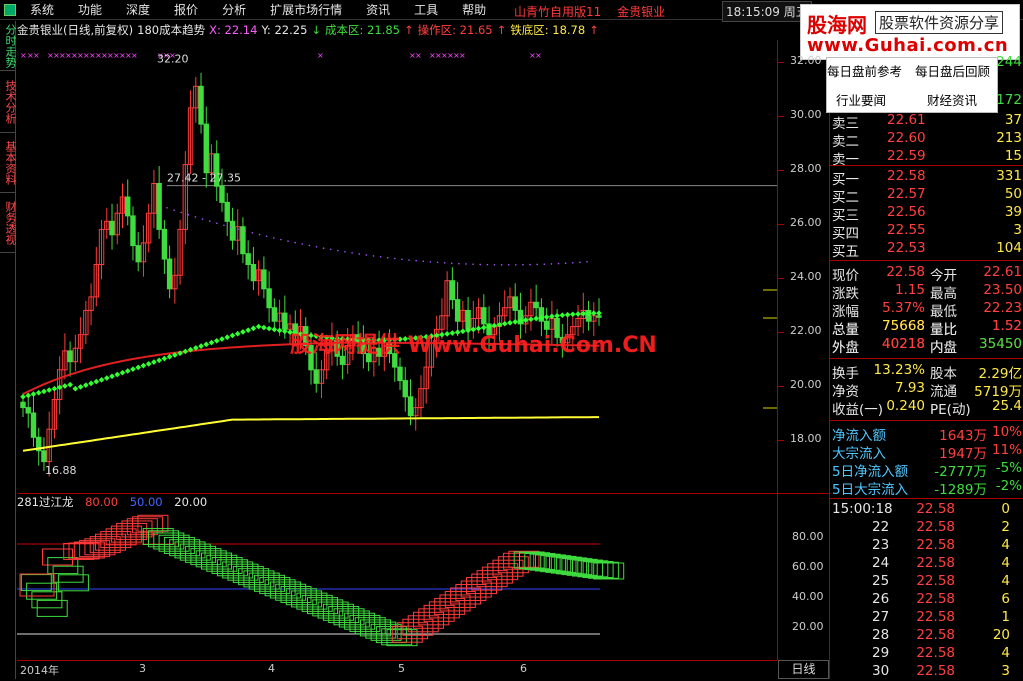  I want to click on quote-row: 涨幅 5.37% 最低 22.23, so click(927, 310).